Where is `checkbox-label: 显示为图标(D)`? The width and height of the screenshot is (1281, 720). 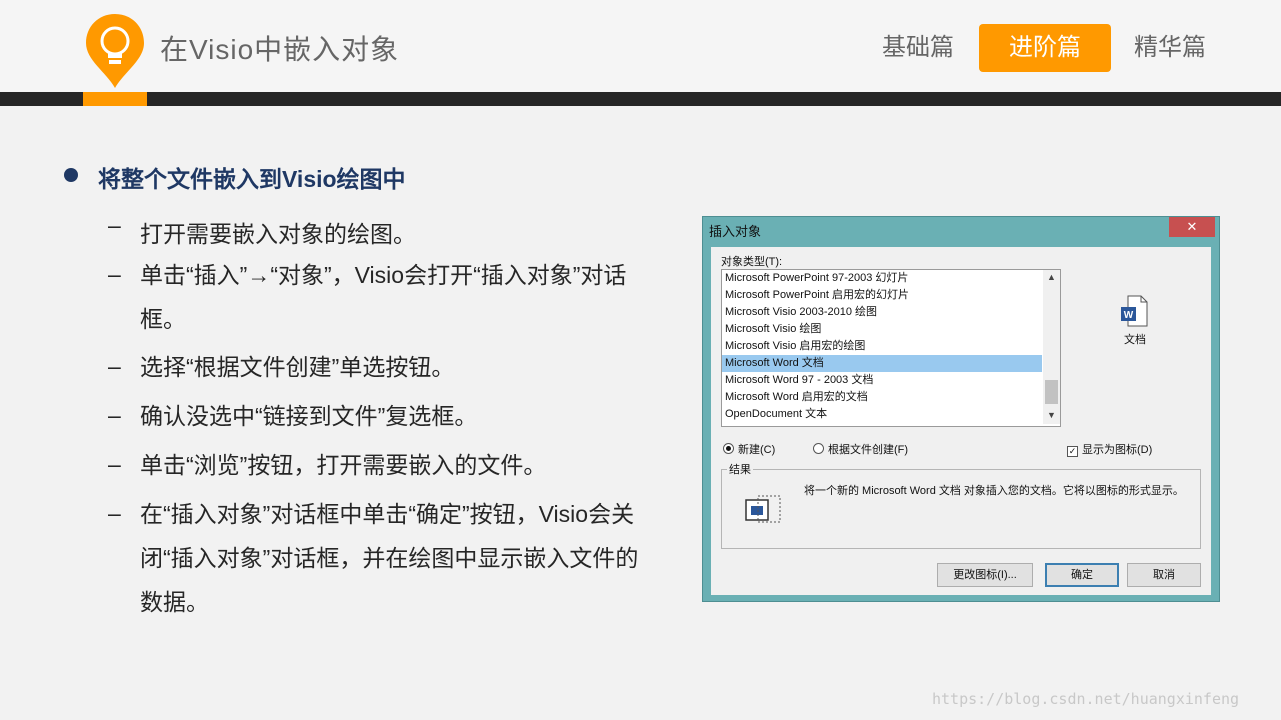 checkbox-label: 显示为图标(D) is located at coordinates (1117, 450).